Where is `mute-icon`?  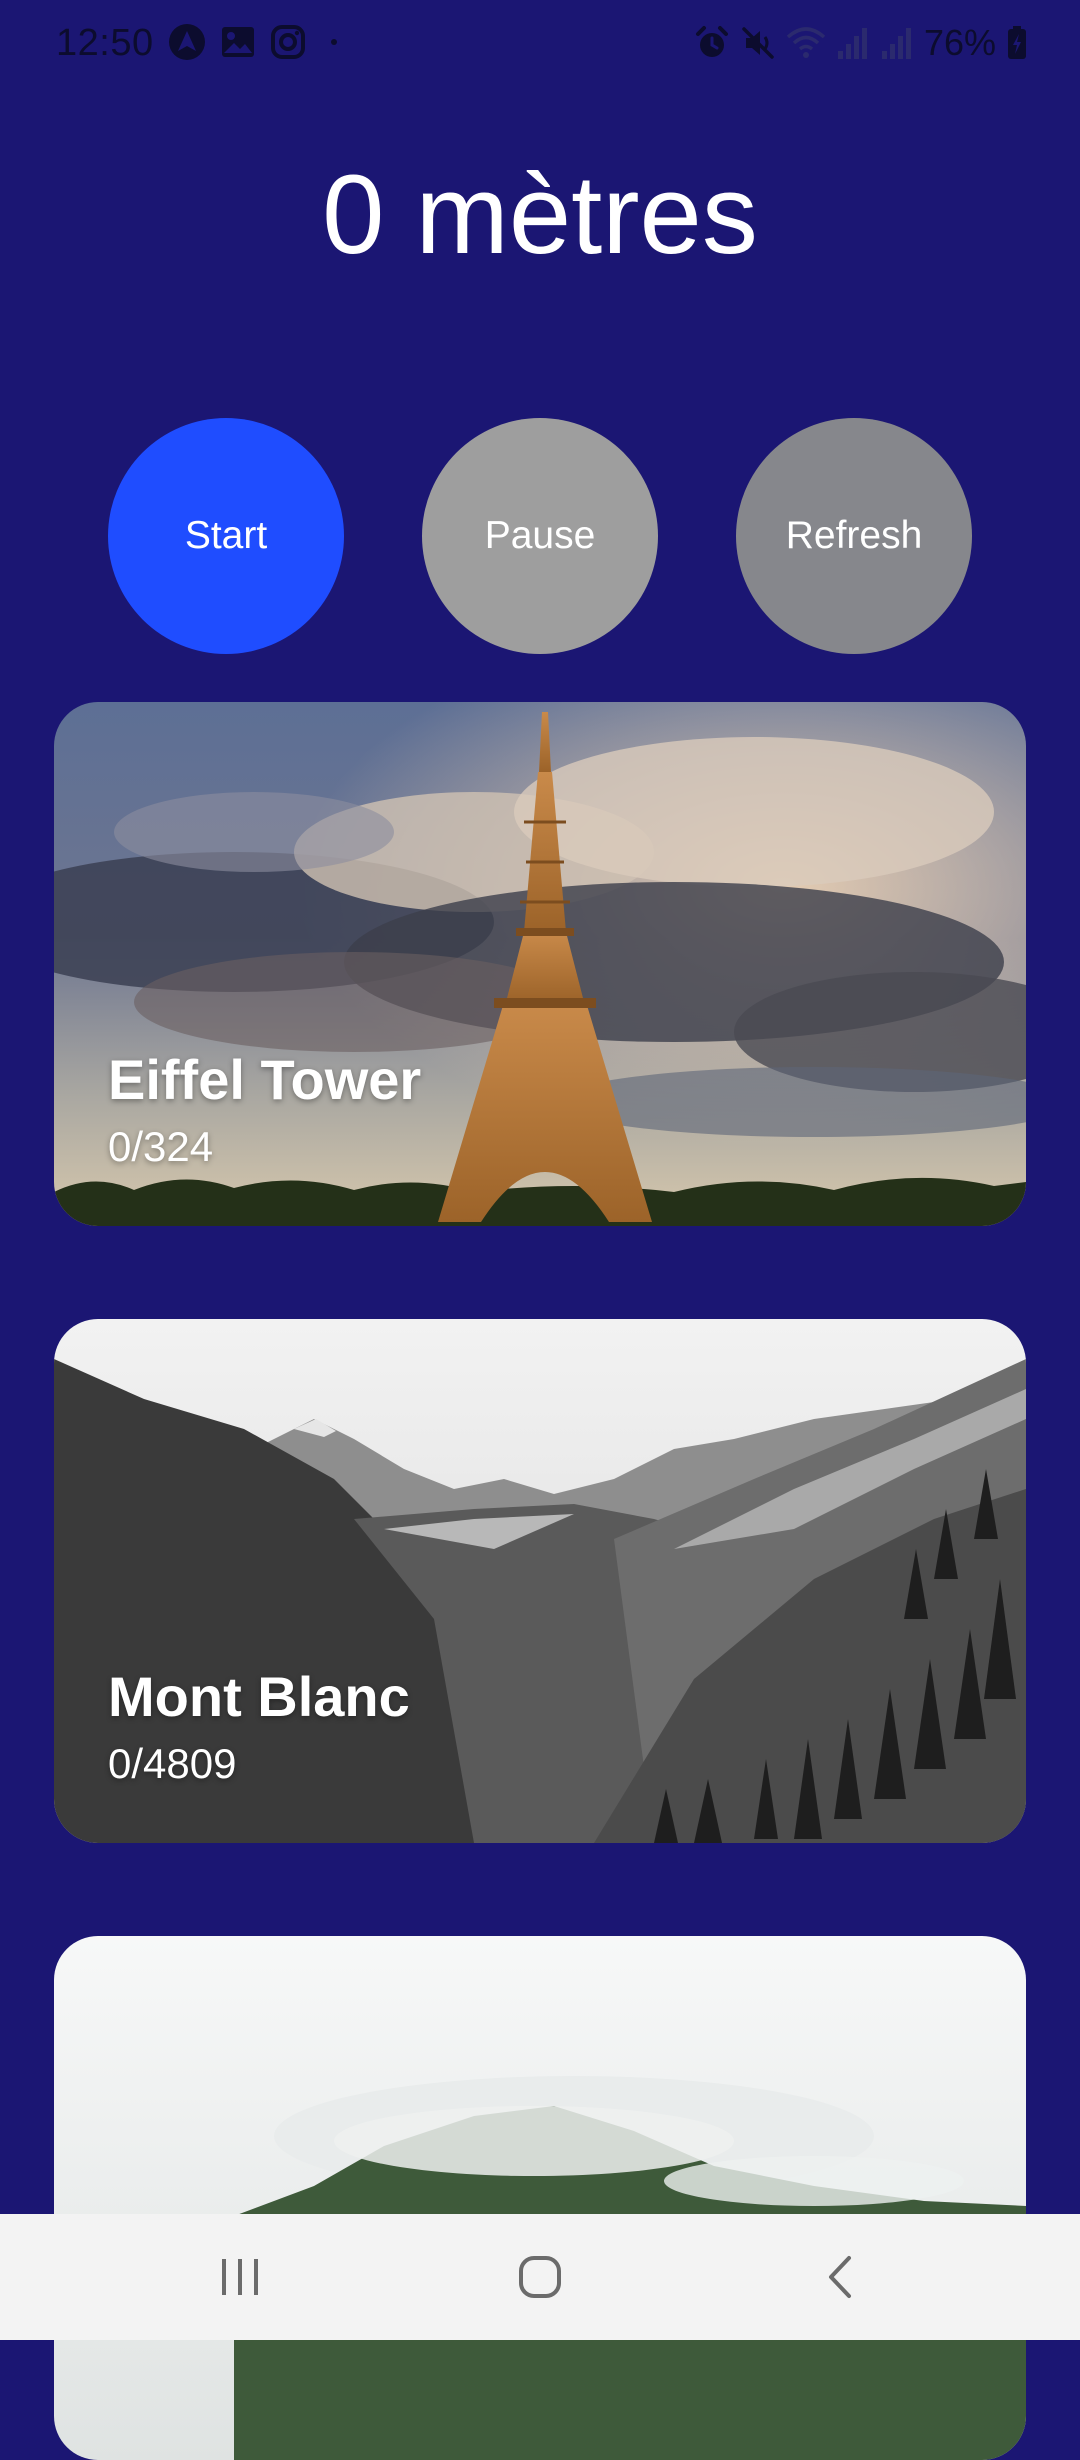 mute-icon is located at coordinates (758, 43).